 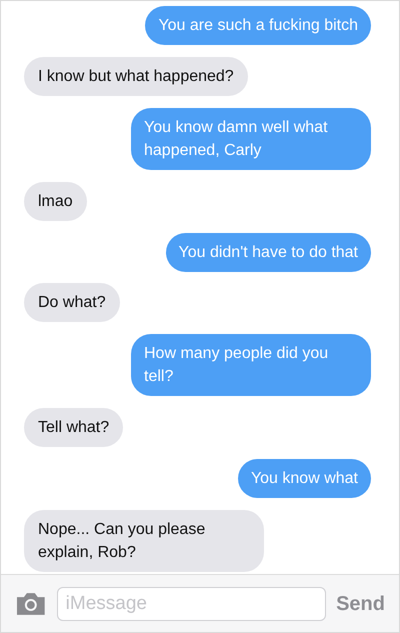 What do you see at coordinates (136, 76) in the screenshot?
I see `received-message: I know but what happened?` at bounding box center [136, 76].